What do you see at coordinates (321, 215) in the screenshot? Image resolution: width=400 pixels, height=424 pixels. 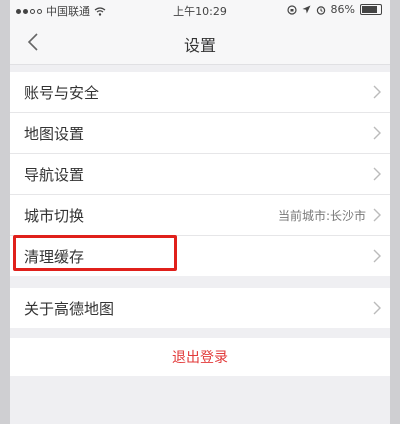 I see `current-city-value: 当前城市:长沙市` at bounding box center [321, 215].